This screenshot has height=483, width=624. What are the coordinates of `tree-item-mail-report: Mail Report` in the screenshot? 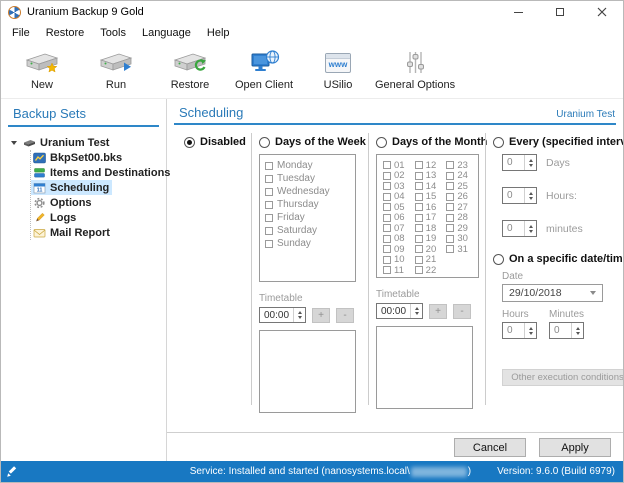 It's located at (72, 232).